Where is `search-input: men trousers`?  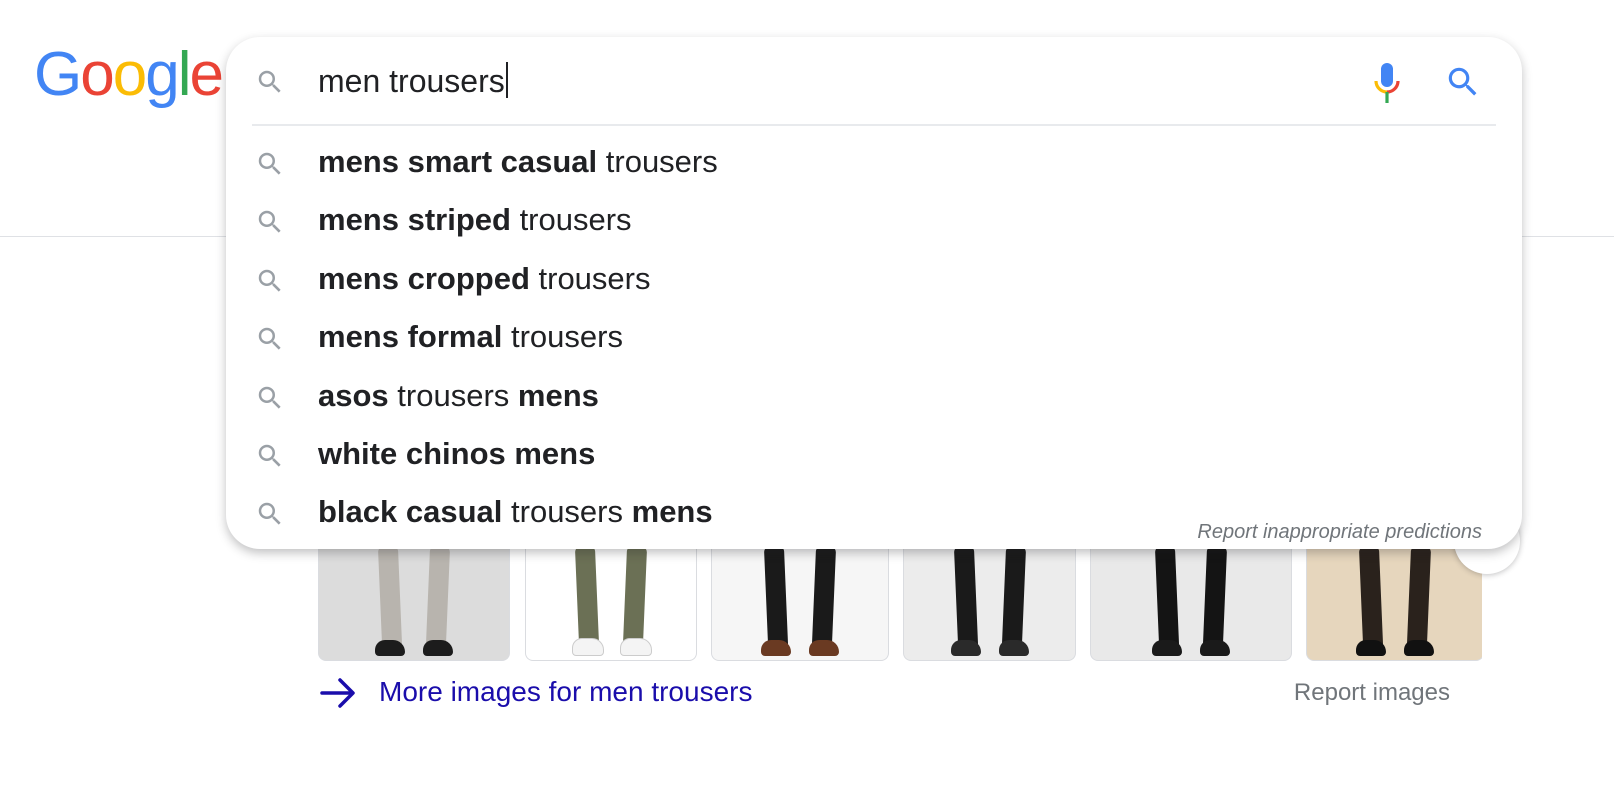
search-input: men trousers is located at coordinates (413, 81).